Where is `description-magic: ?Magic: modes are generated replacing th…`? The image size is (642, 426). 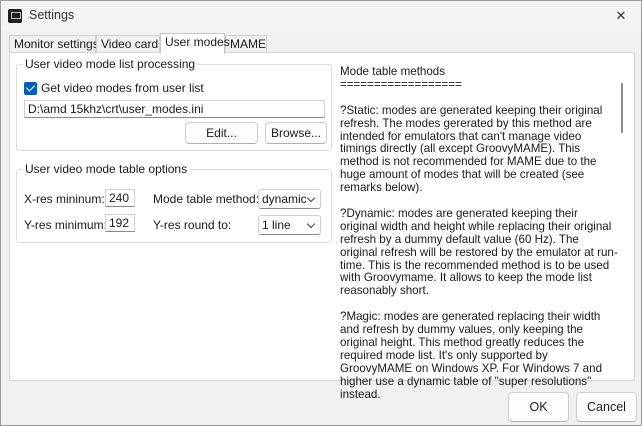
description-magic: ?Magic: modes are generated replacing th… is located at coordinates (471, 355).